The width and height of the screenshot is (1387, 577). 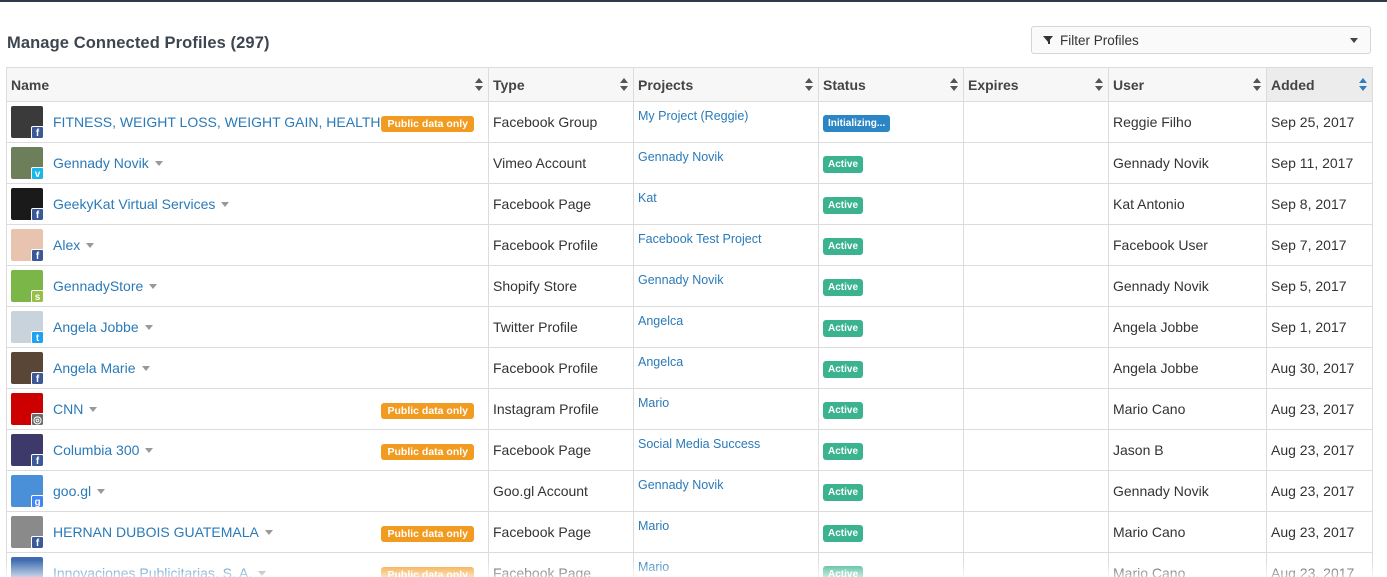 What do you see at coordinates (647, 198) in the screenshot?
I see `project-link: Kat` at bounding box center [647, 198].